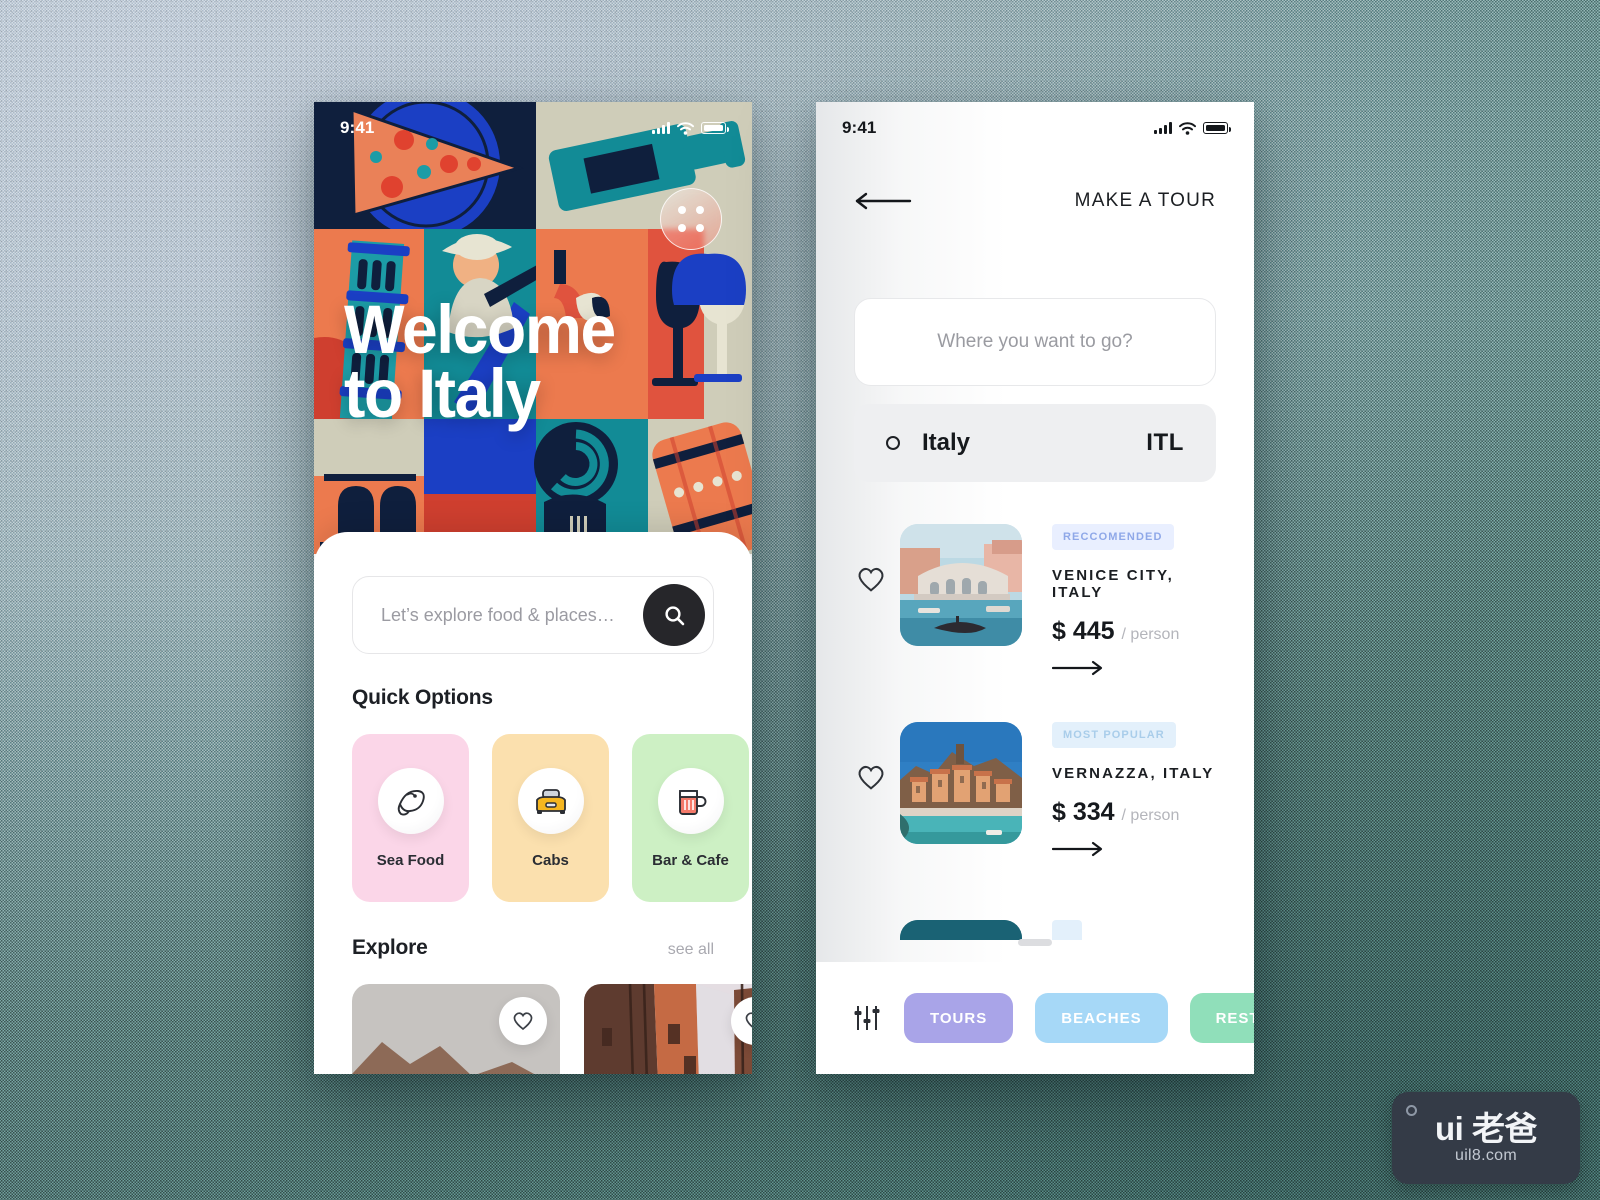 The height and width of the screenshot is (1200, 1600). I want to click on sliders-icon, so click(867, 1018).